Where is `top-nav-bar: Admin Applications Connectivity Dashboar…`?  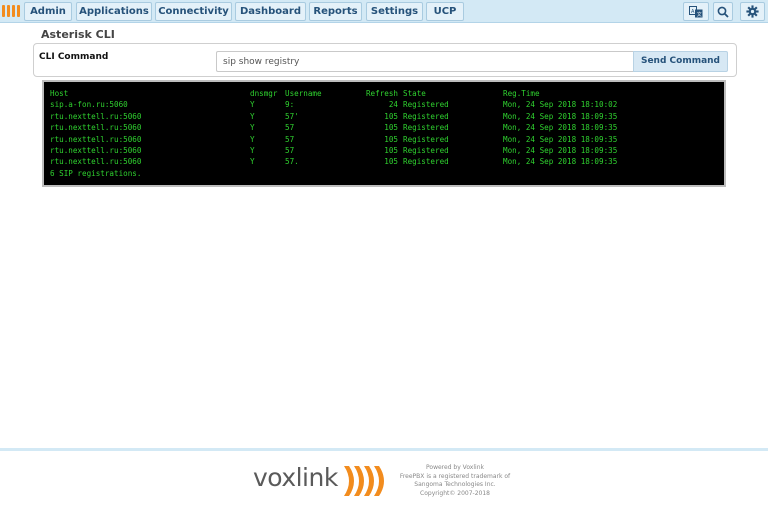 top-nav-bar: Admin Applications Connectivity Dashboar… is located at coordinates (384, 11).